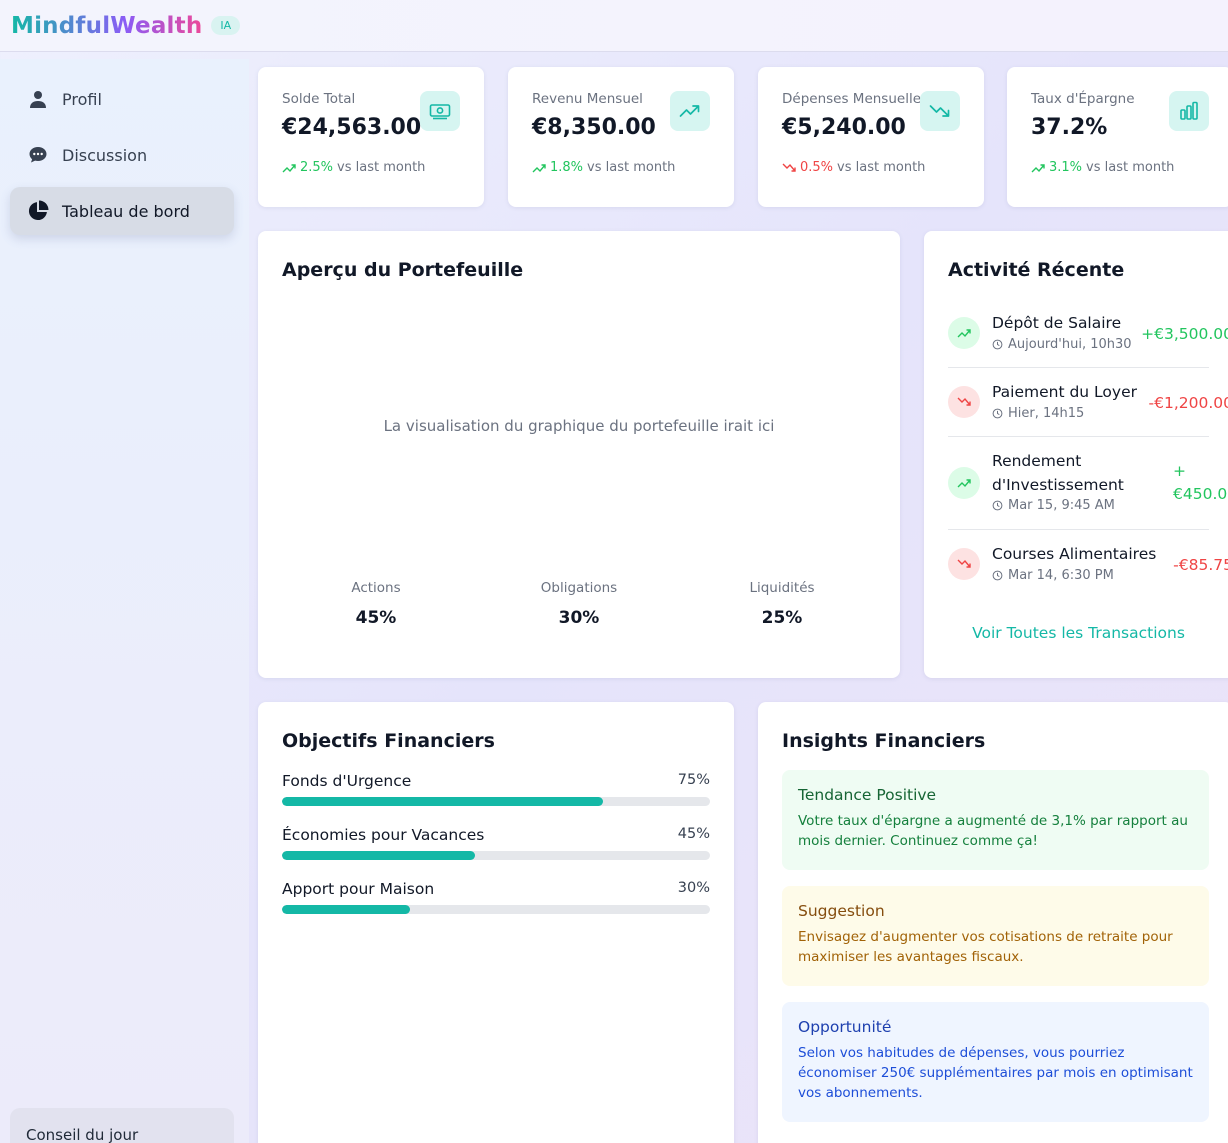 This screenshot has height=1143, width=1228. What do you see at coordinates (693, 834) in the screenshot?
I see `goal-percent: 45%` at bounding box center [693, 834].